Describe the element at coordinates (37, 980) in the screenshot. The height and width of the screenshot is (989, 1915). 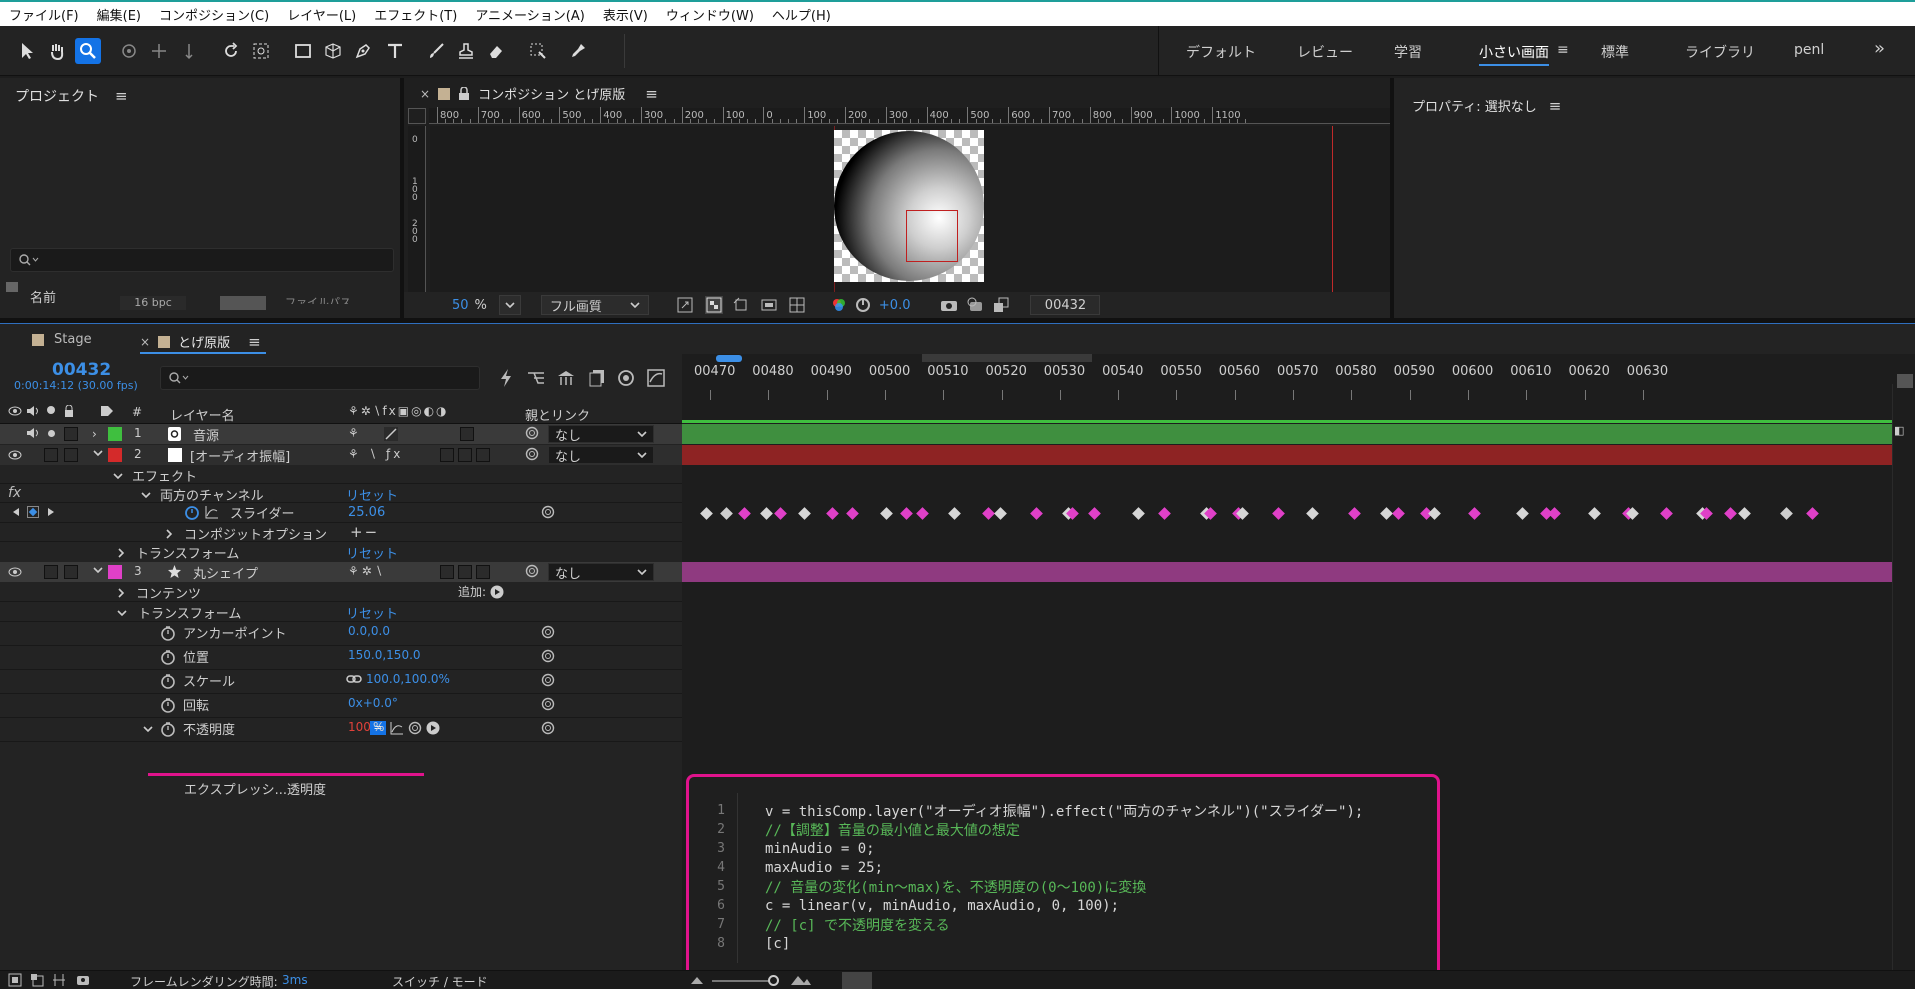
I see `layer-switches-toggle-icon` at that location.